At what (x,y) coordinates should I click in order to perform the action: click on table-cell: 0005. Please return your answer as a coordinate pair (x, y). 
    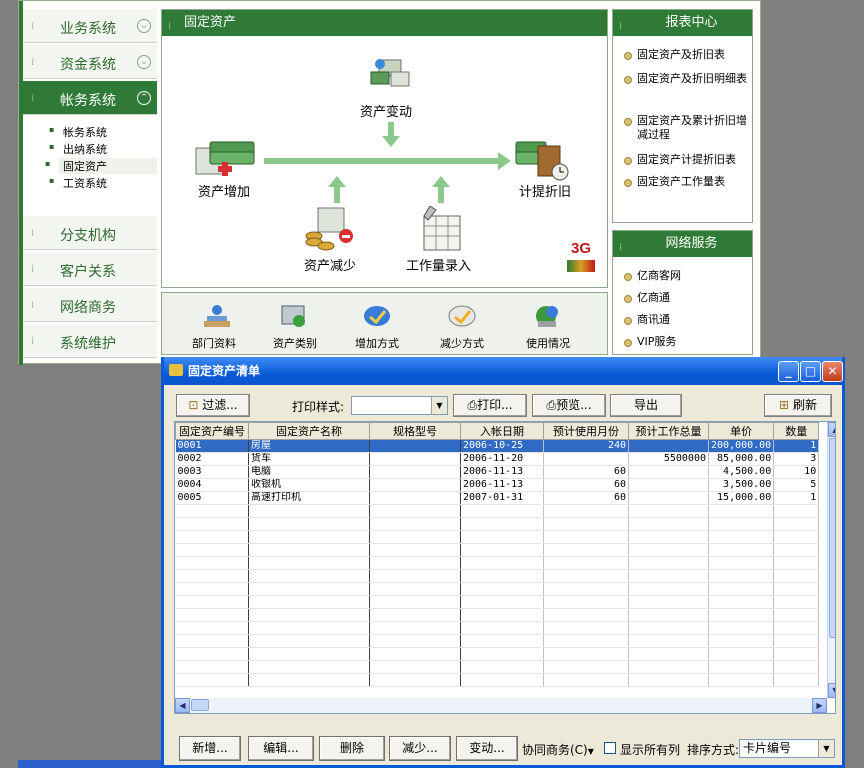
    Looking at the image, I should click on (212, 498).